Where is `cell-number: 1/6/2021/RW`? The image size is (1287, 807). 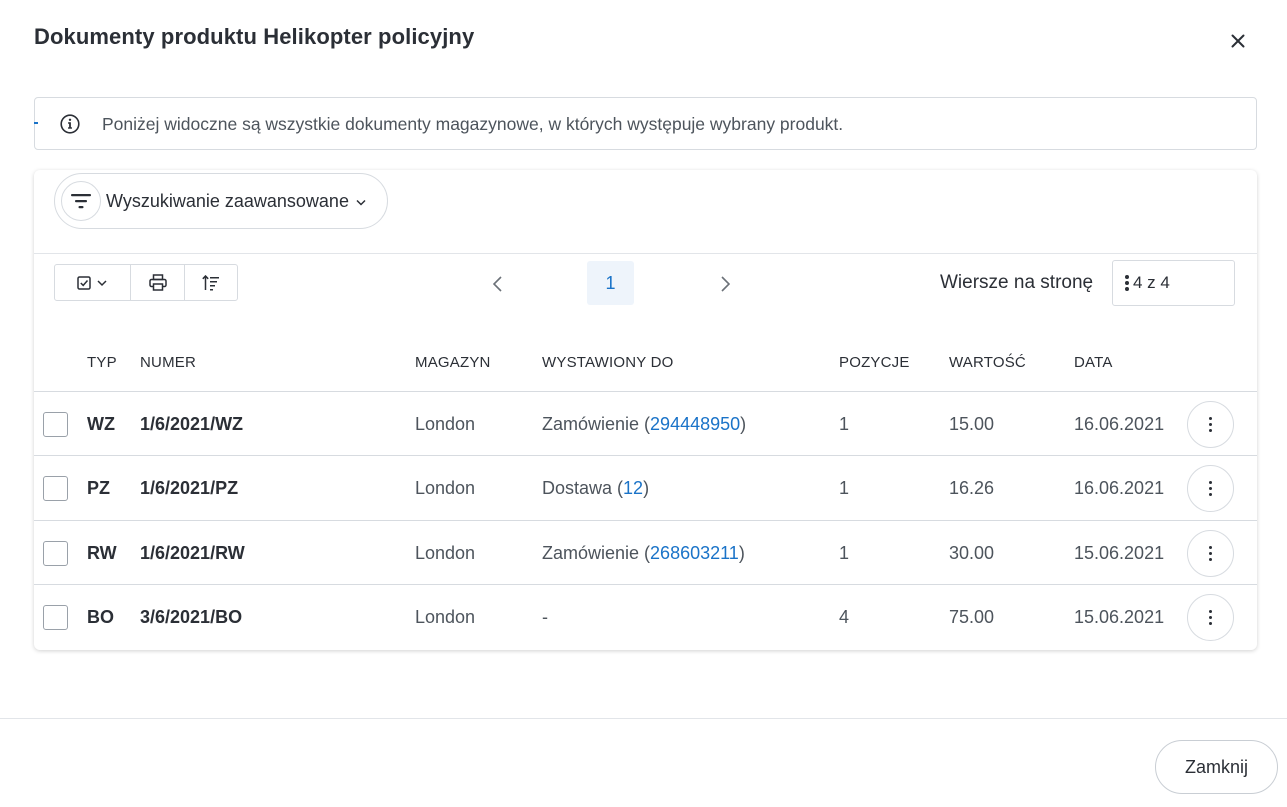 cell-number: 1/6/2021/RW is located at coordinates (192, 553).